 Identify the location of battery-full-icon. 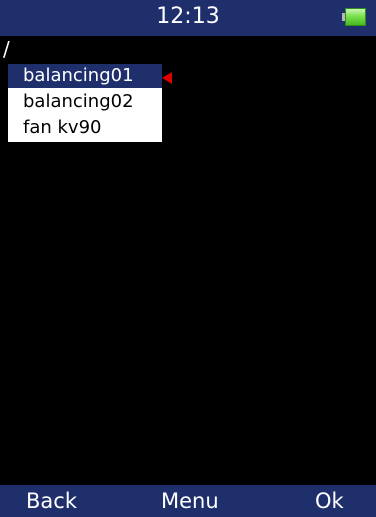
(354, 17).